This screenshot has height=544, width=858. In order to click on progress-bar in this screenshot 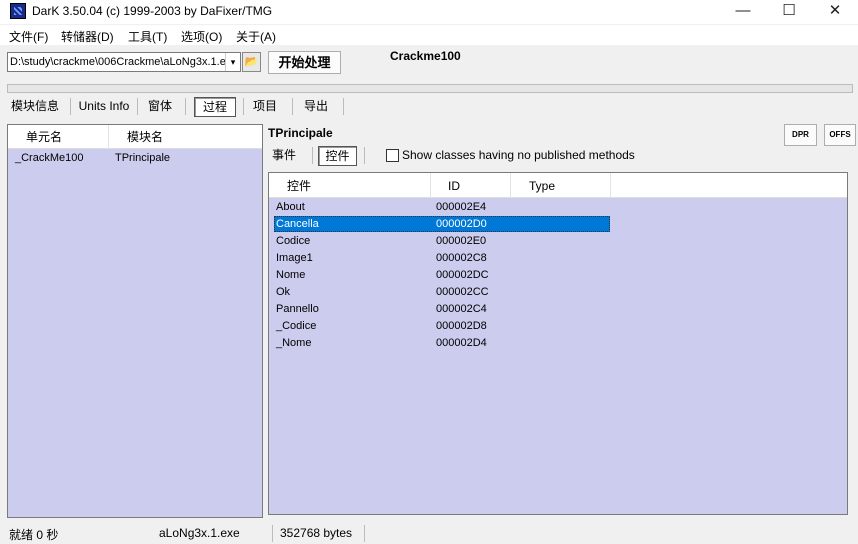, I will do `click(430, 88)`.